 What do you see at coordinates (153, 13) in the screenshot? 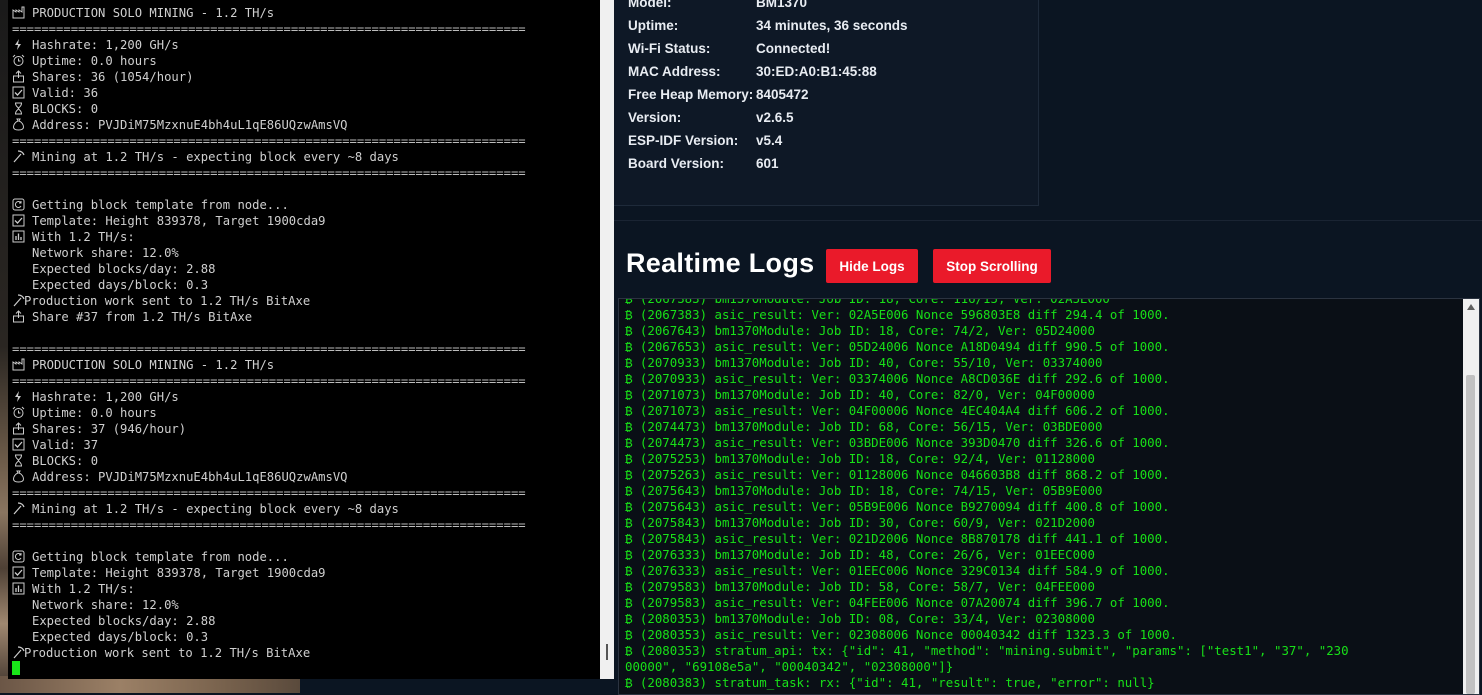
I see `terminal-line-text: PRODUCTION SOLO MINING - 1.2 TH/s` at bounding box center [153, 13].